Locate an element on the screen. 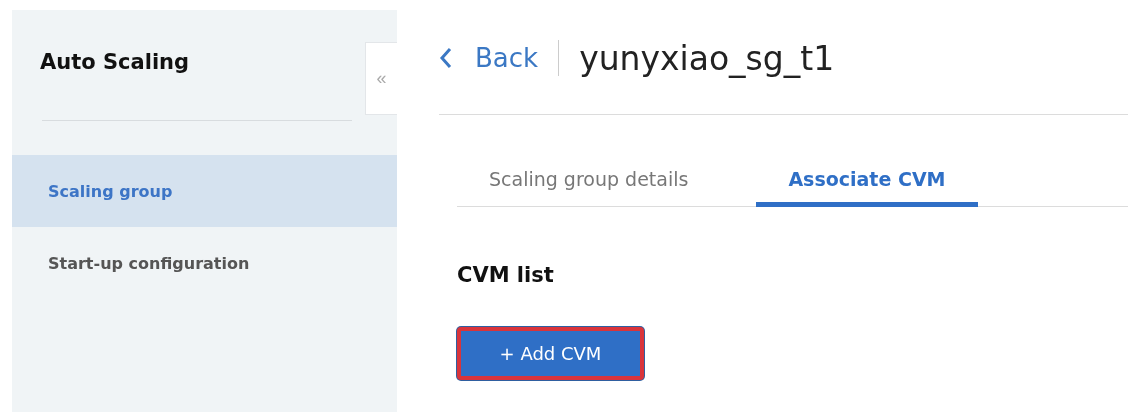 The width and height of the screenshot is (1128, 412). tab: Associate CVM is located at coordinates (867, 181).